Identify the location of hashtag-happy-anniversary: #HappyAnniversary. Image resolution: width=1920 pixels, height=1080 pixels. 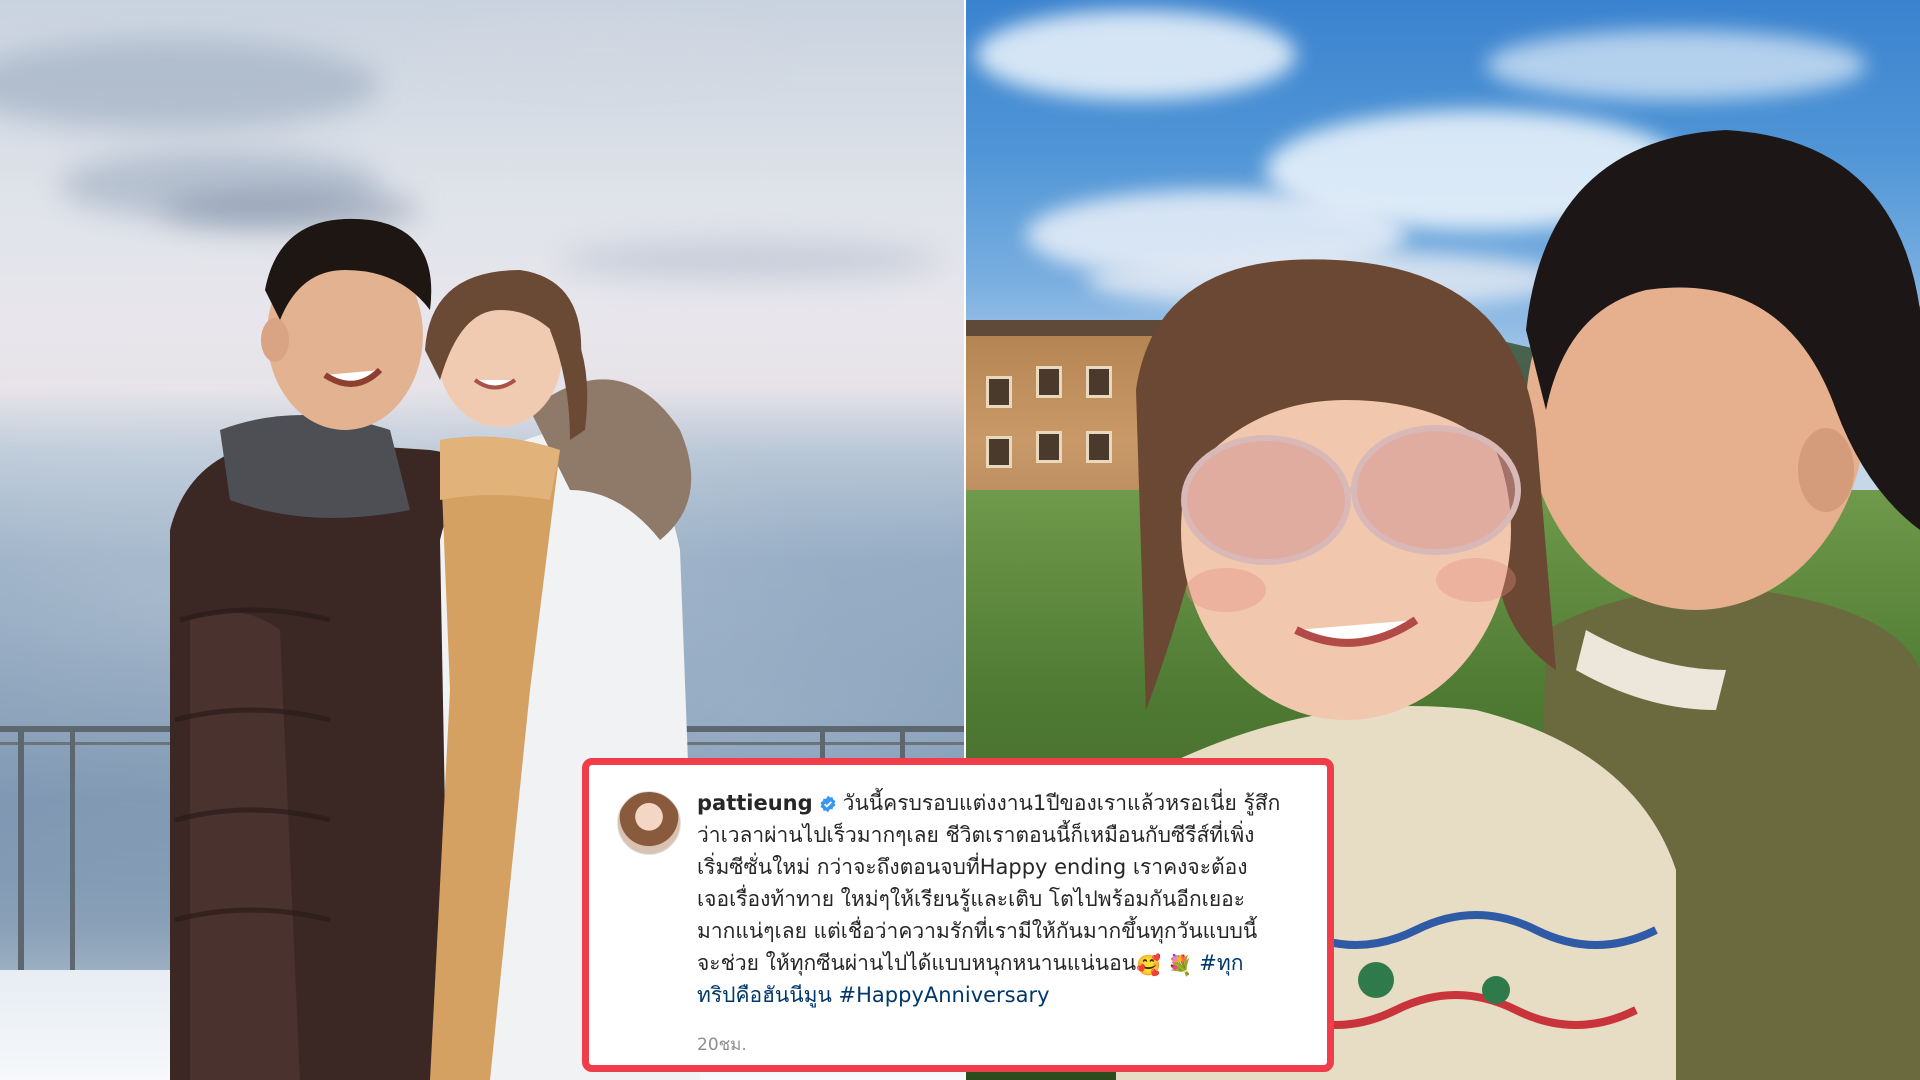
(944, 995).